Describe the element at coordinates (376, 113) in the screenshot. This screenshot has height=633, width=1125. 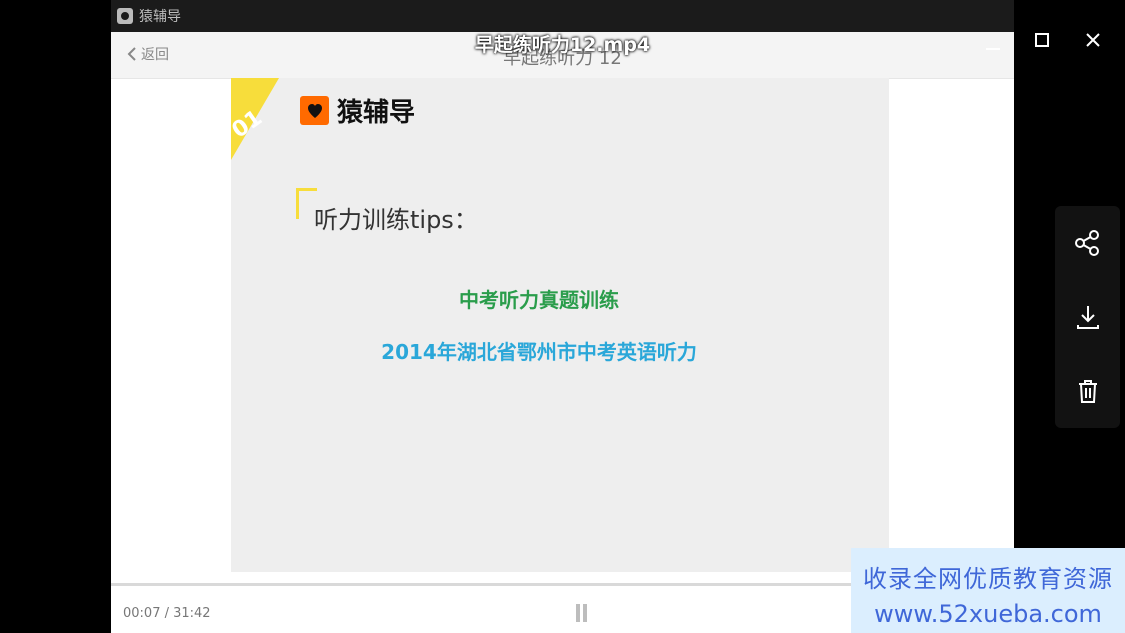
I see `brand-name: 猿辅导` at that location.